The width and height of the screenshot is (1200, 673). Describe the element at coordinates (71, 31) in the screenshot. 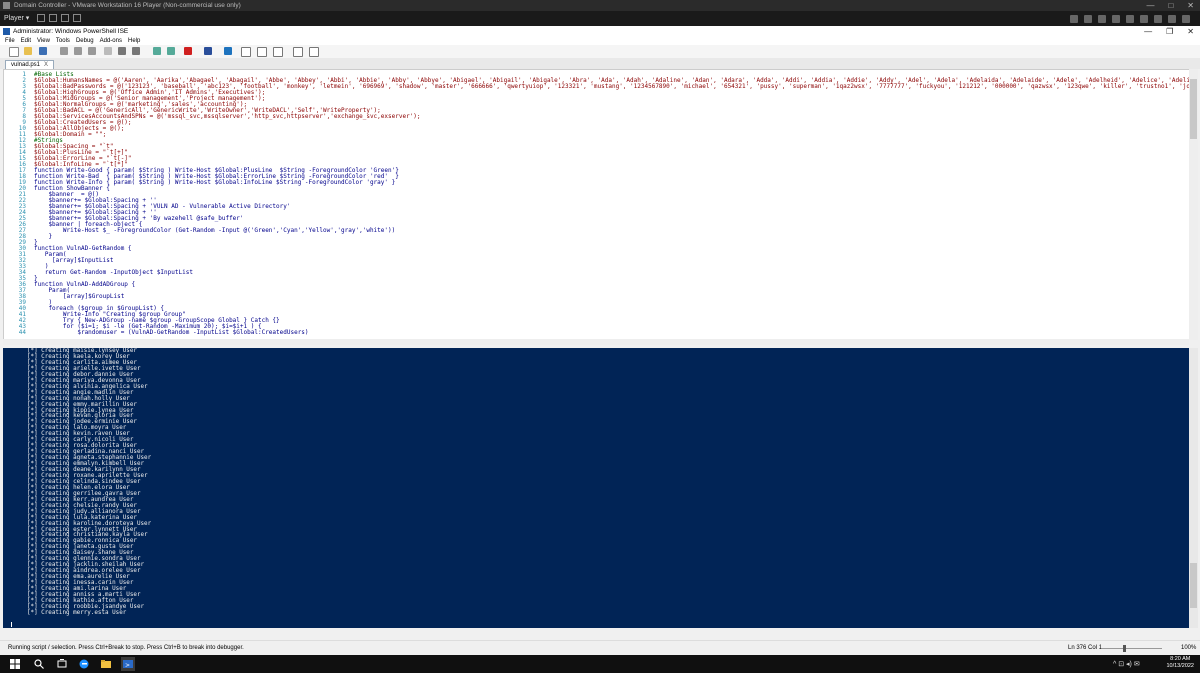

I see `ise-window-title: Administrator: Windows PowerShell ISE` at that location.